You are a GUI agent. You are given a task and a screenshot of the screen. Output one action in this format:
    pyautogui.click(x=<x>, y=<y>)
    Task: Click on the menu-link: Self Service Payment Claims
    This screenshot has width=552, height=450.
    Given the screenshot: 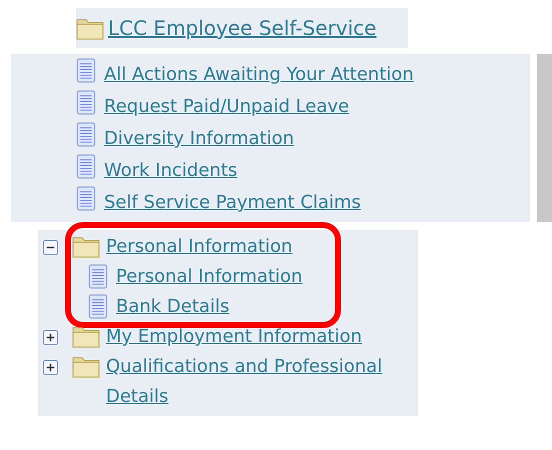 What is the action you would take?
    pyautogui.click(x=232, y=202)
    